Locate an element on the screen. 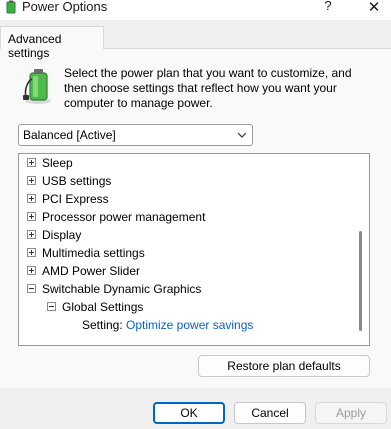 Image resolution: width=391 pixels, height=429 pixels. battery-plug-icon is located at coordinates (37, 86).